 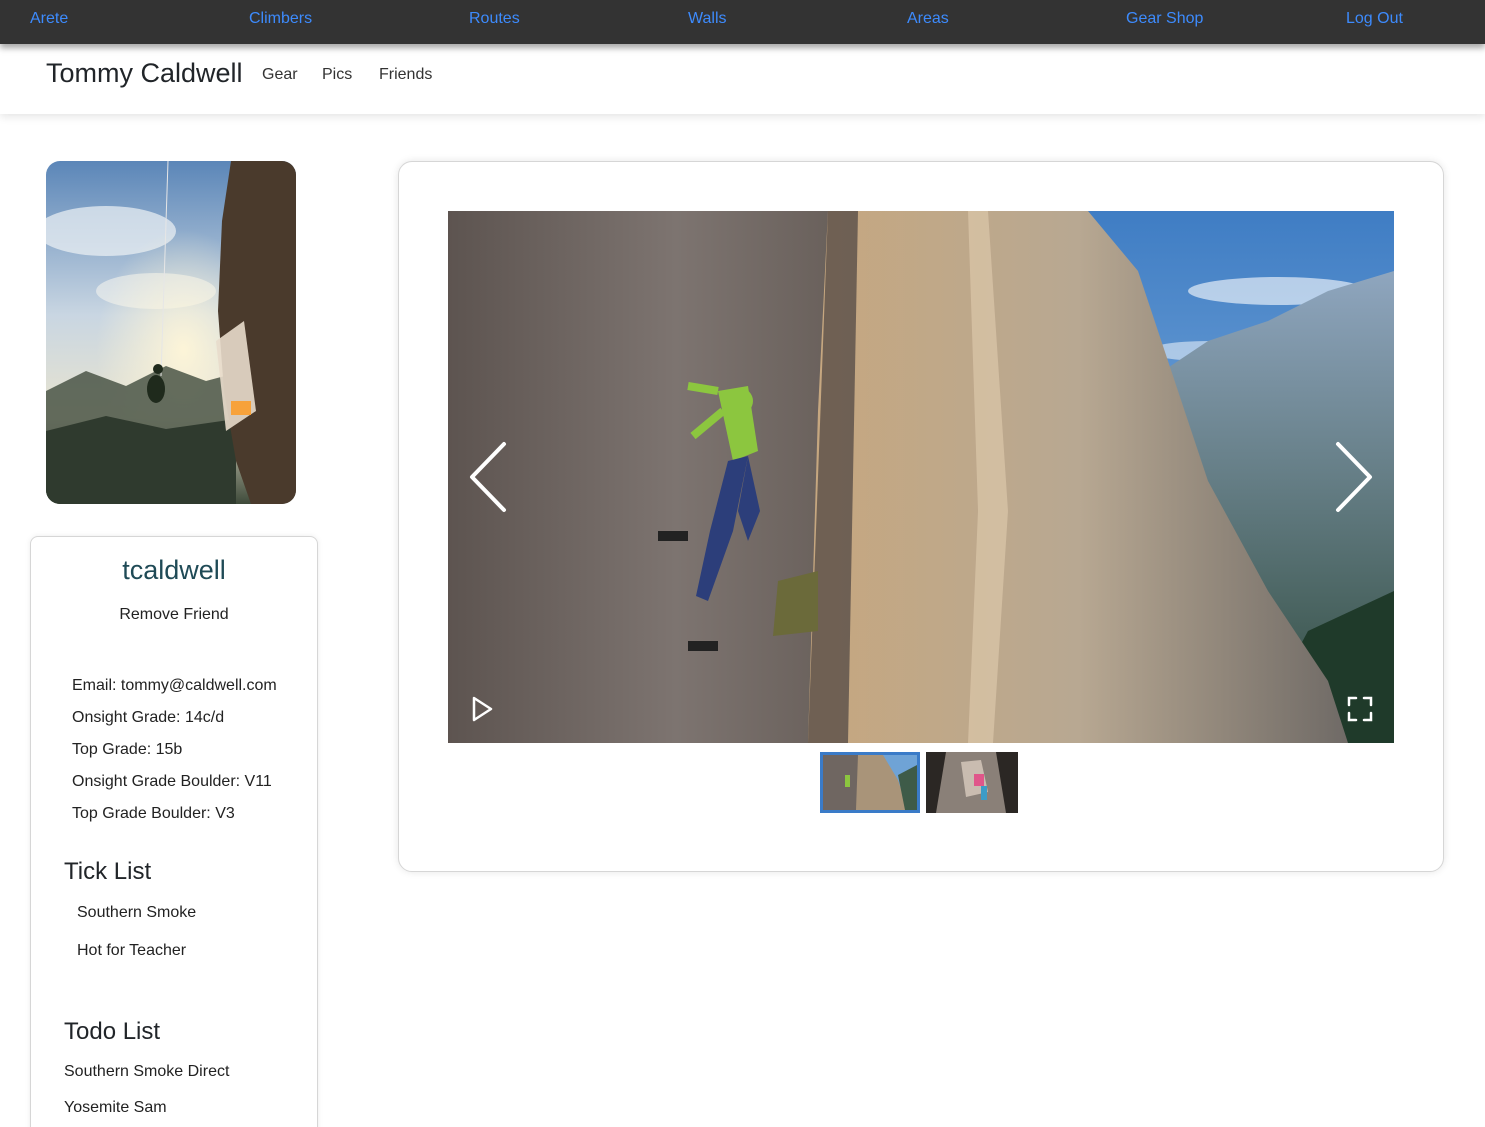 What do you see at coordinates (127, 749) in the screenshot?
I see `stat-top-grade: Top Grade: 15b` at bounding box center [127, 749].